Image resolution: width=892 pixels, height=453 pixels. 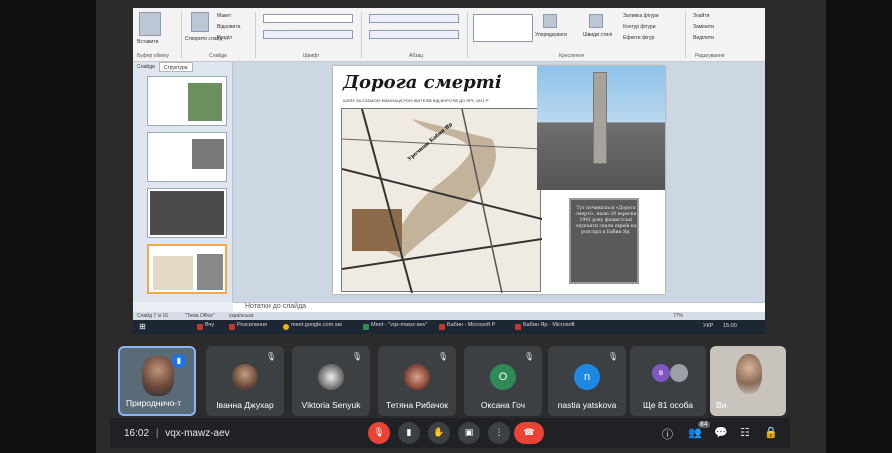 I want to click on separator, so click(x=255, y=35).